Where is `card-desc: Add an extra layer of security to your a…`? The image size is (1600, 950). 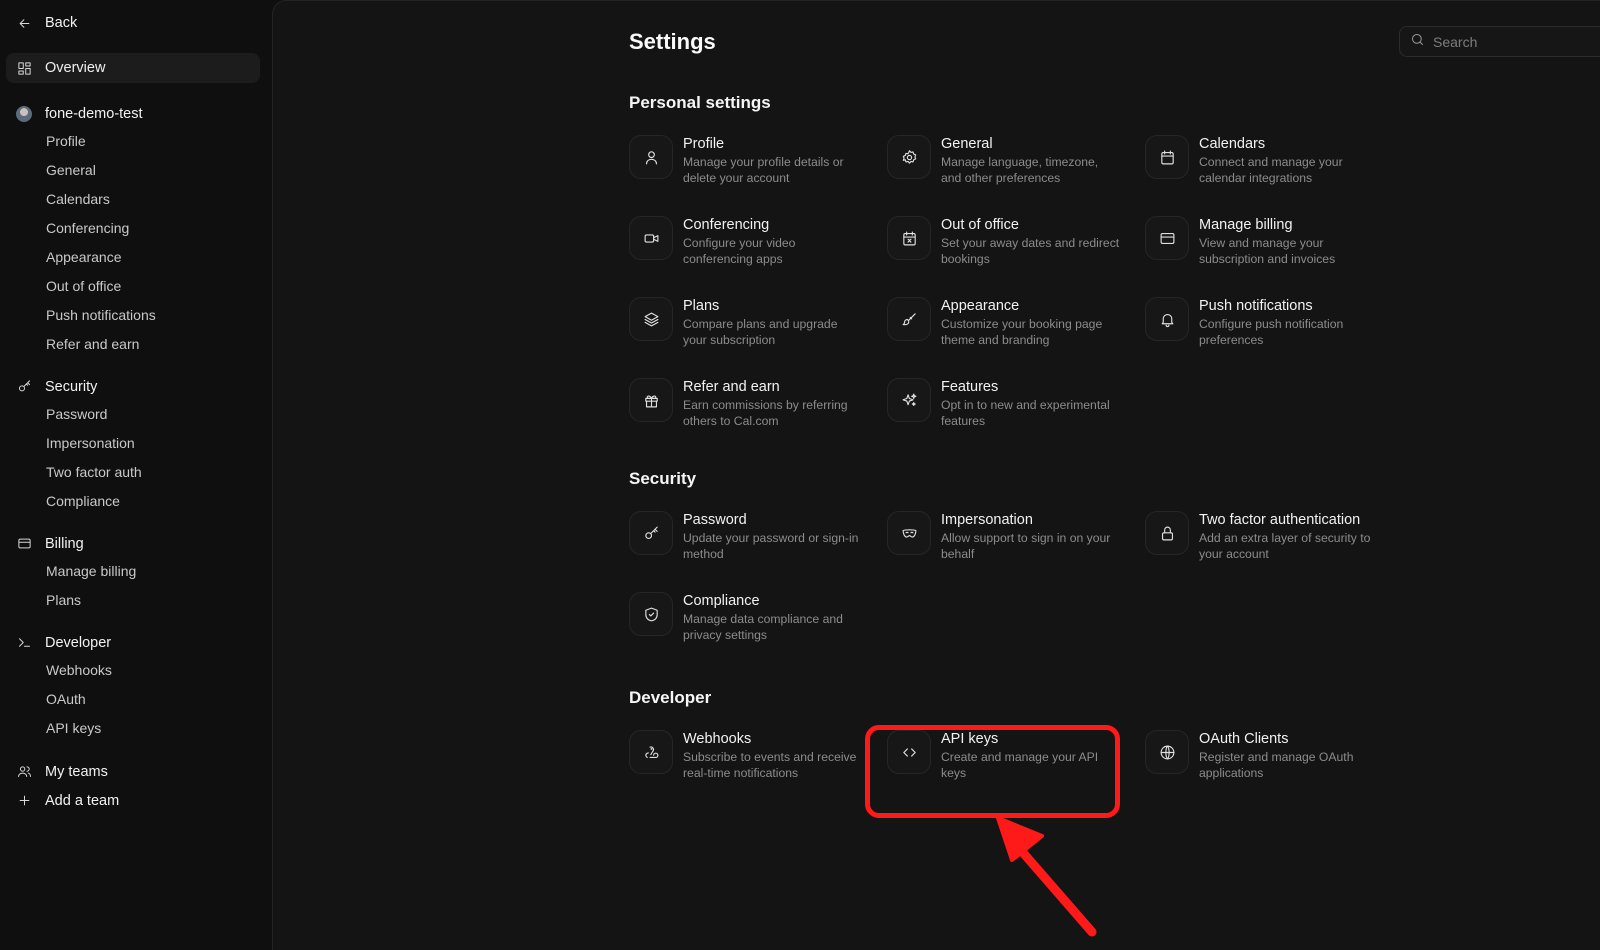
card-desc: Add an extra layer of security to your a… is located at coordinates (1285, 546).